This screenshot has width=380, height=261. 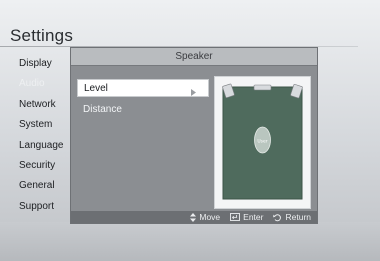 What do you see at coordinates (235, 217) in the screenshot?
I see `enter-key-icon` at bounding box center [235, 217].